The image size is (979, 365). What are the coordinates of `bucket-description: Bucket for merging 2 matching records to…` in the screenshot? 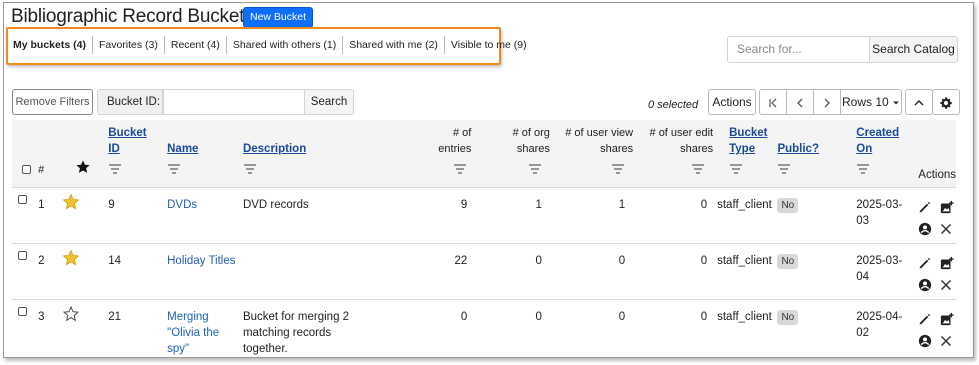 It's located at (296, 332).